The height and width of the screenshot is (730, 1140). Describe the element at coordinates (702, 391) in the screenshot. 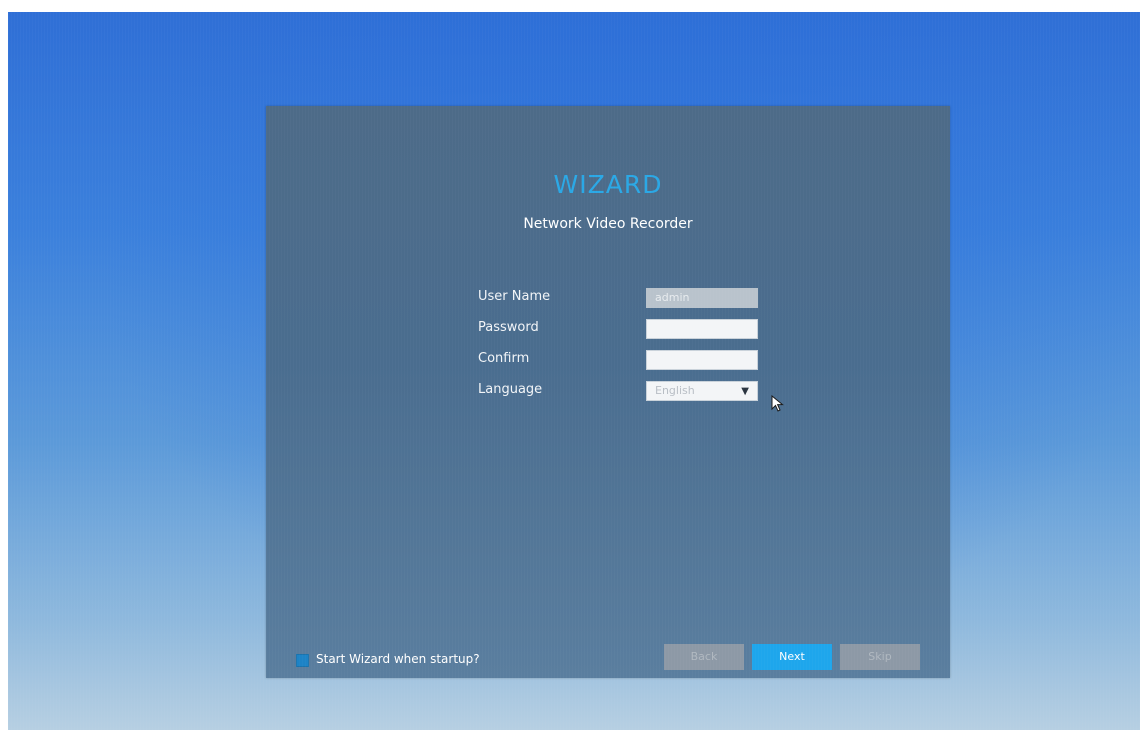

I see `language-select: English ▼` at that location.